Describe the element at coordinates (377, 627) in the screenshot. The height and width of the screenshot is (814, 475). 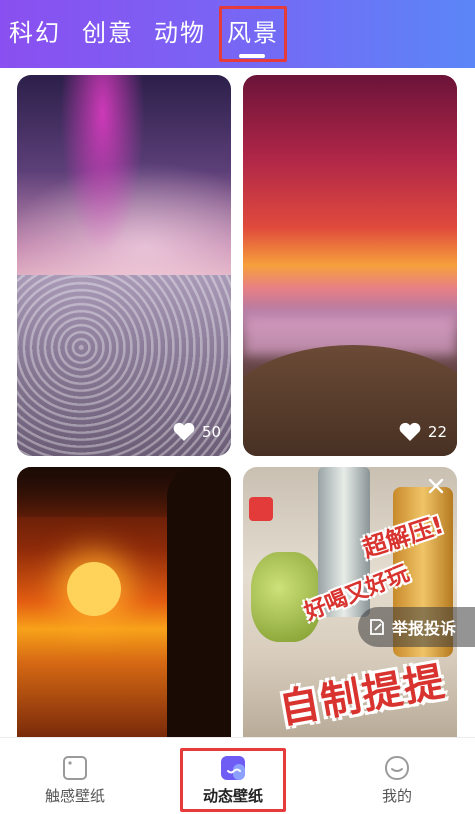
I see `report-icon` at that location.